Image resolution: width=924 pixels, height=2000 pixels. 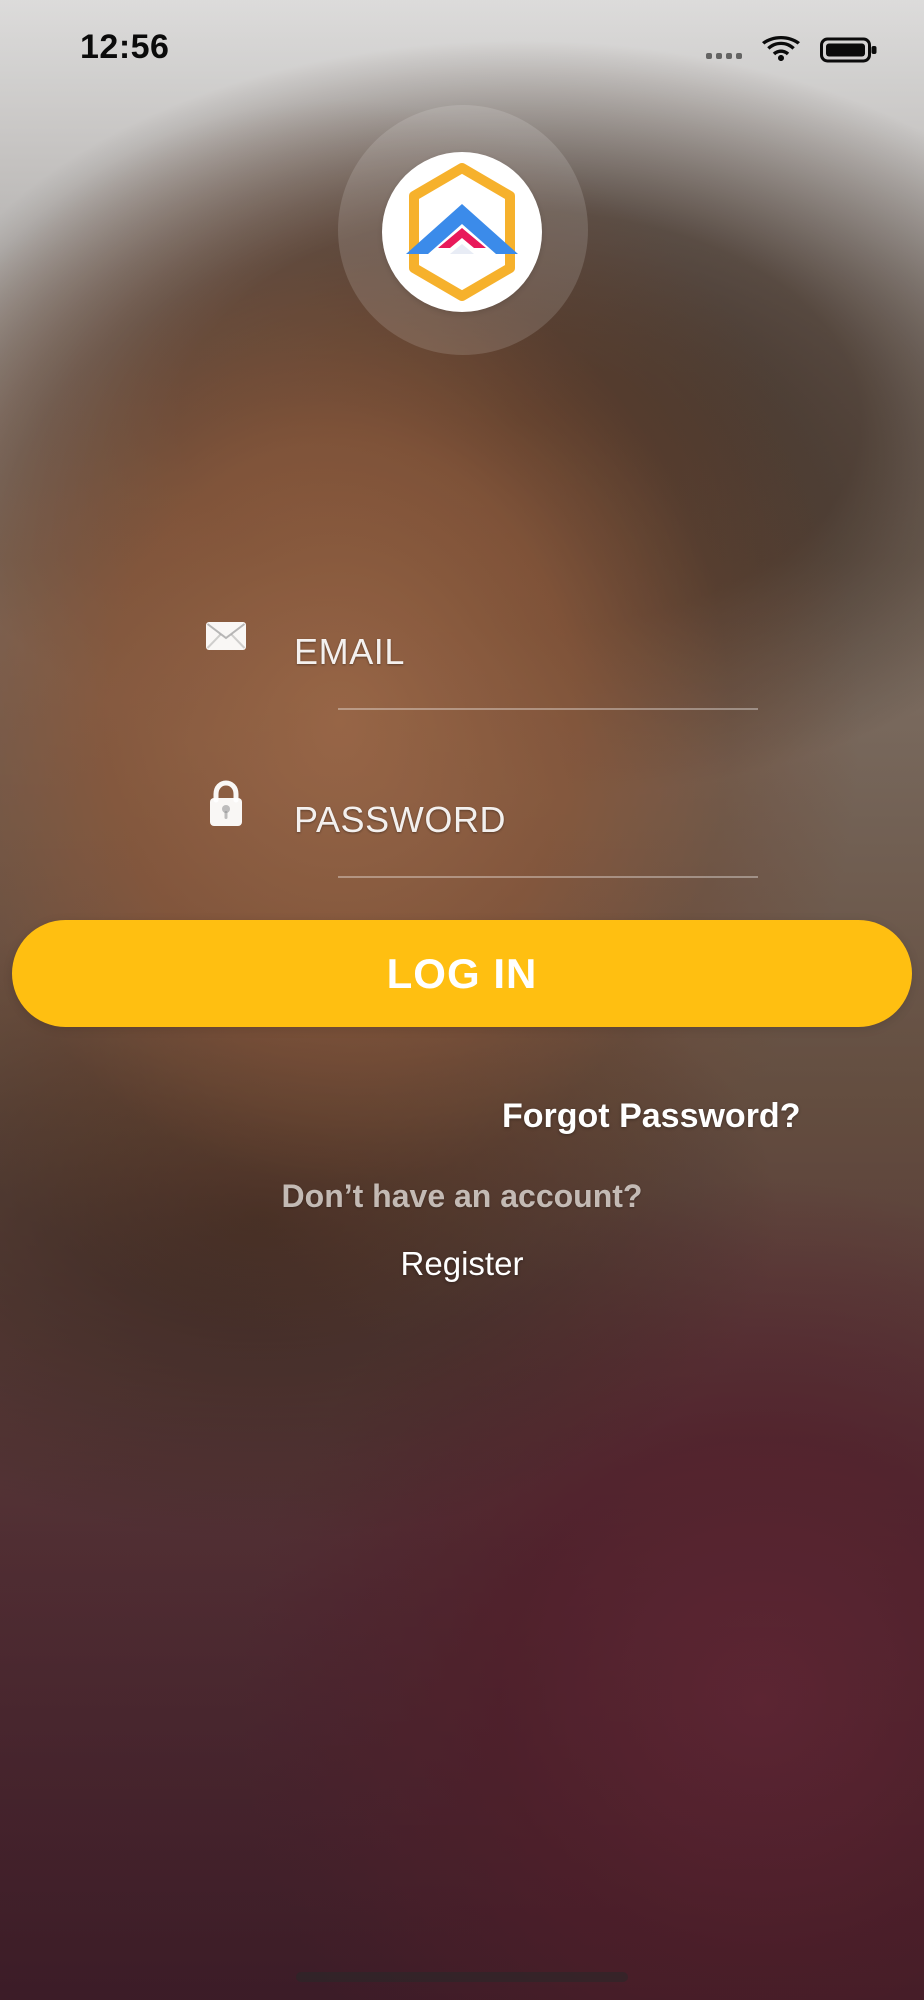 I want to click on status-bar: 12:56, so click(x=462, y=50).